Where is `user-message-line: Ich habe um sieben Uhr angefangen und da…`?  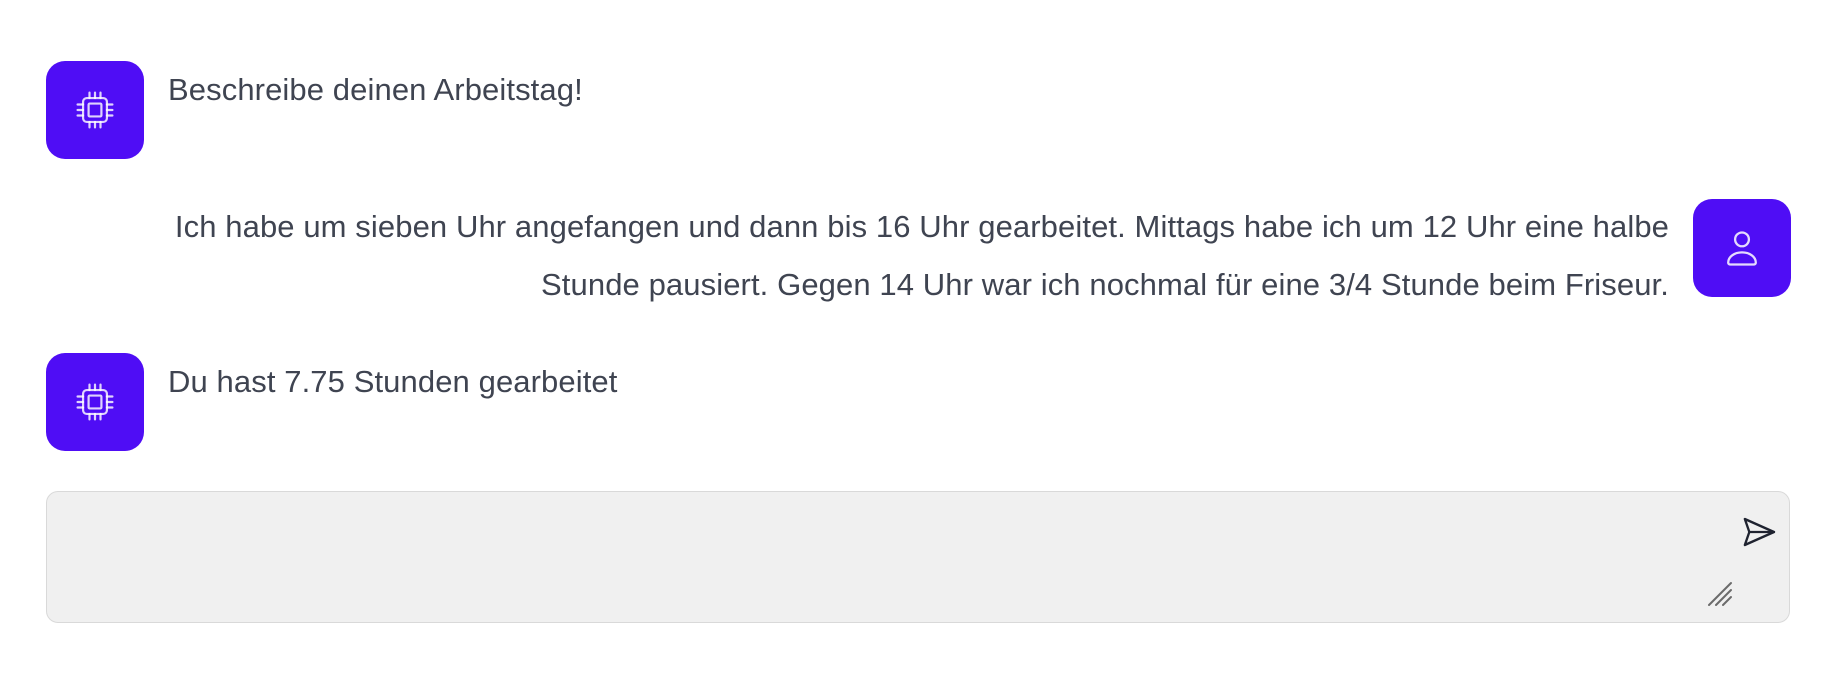
user-message-line: Ich habe um sieben Uhr angefangen und da… is located at coordinates (921, 226).